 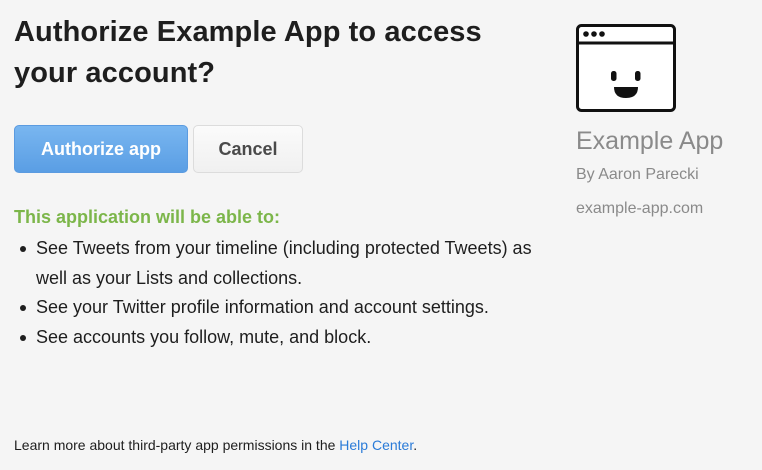 I want to click on help-center-link: Help Center, so click(x=376, y=445).